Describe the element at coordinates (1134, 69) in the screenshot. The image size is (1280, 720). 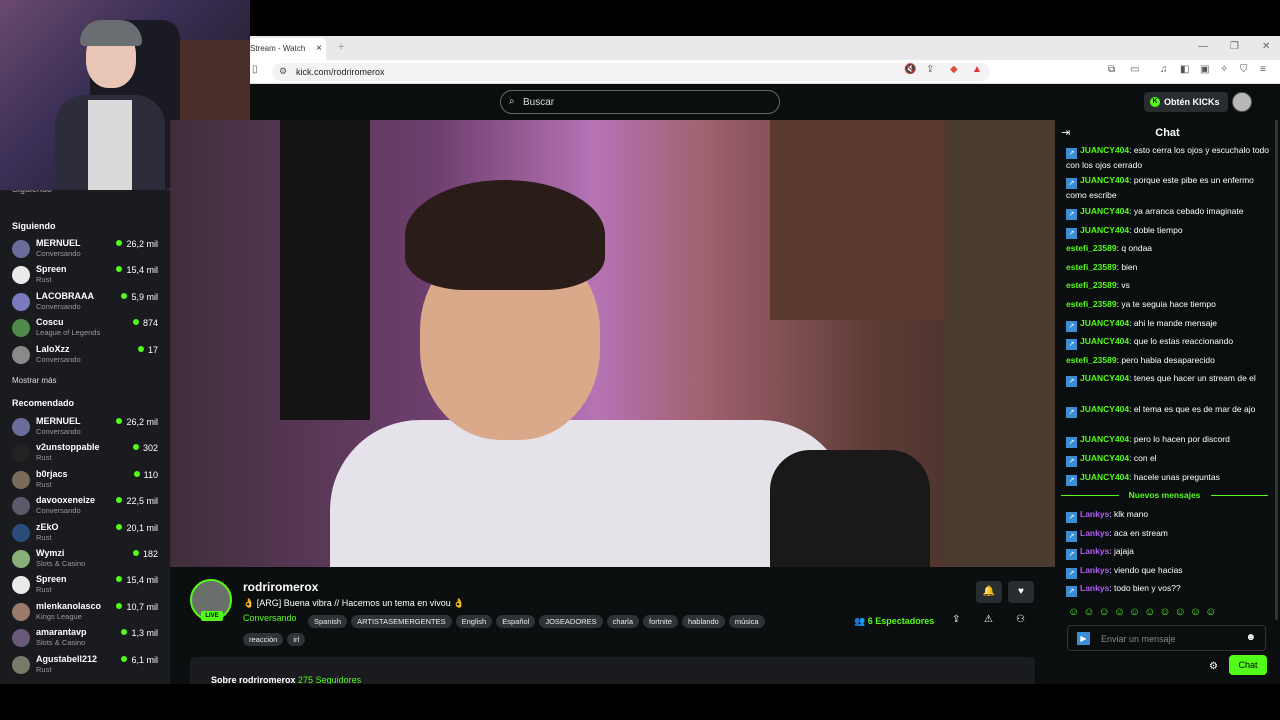
I see `screenshot-icon: ▭` at that location.